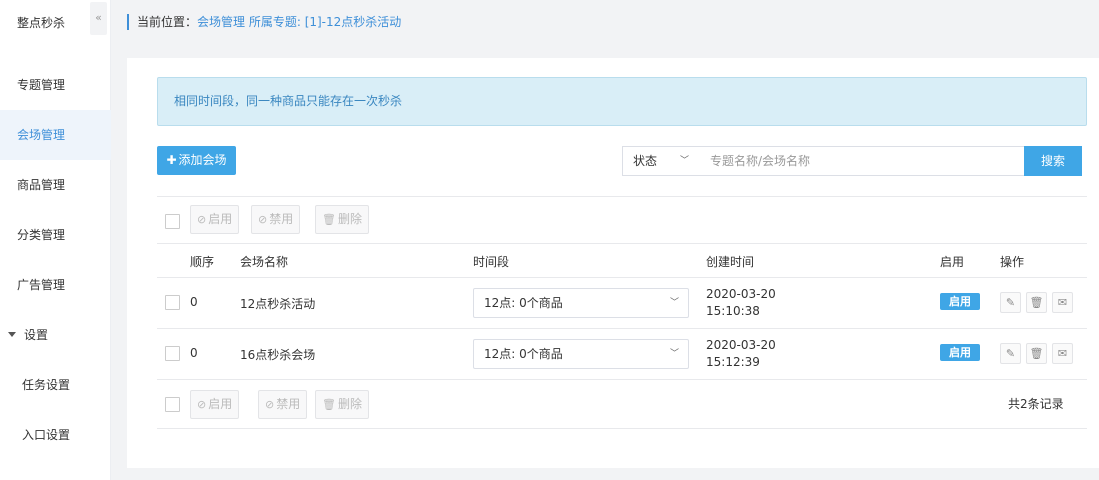 The image size is (1099, 480). Describe the element at coordinates (167, 22) in the screenshot. I see `breadcrumb-prefix: 当前位置：` at that location.